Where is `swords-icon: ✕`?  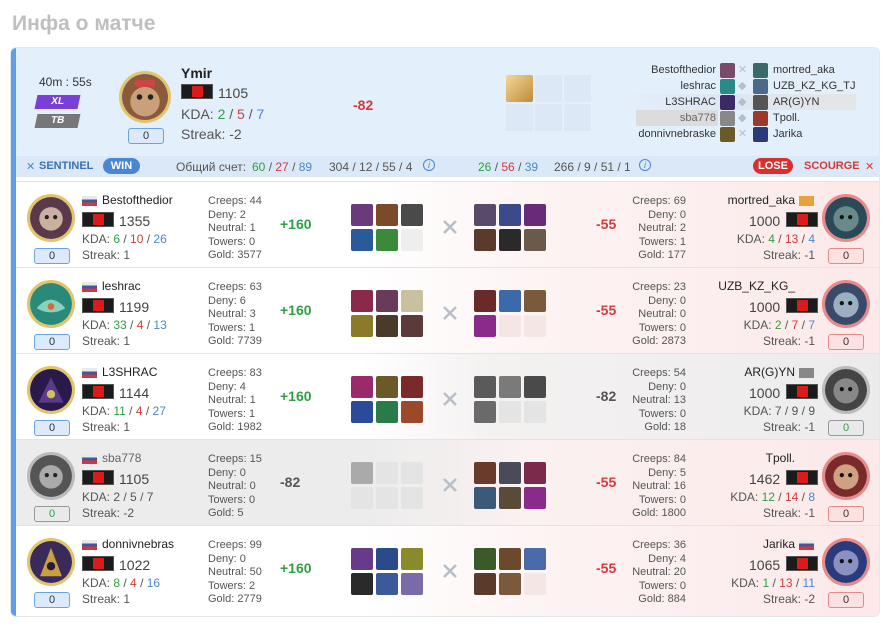
swords-icon: ✕ is located at coordinates (743, 134).